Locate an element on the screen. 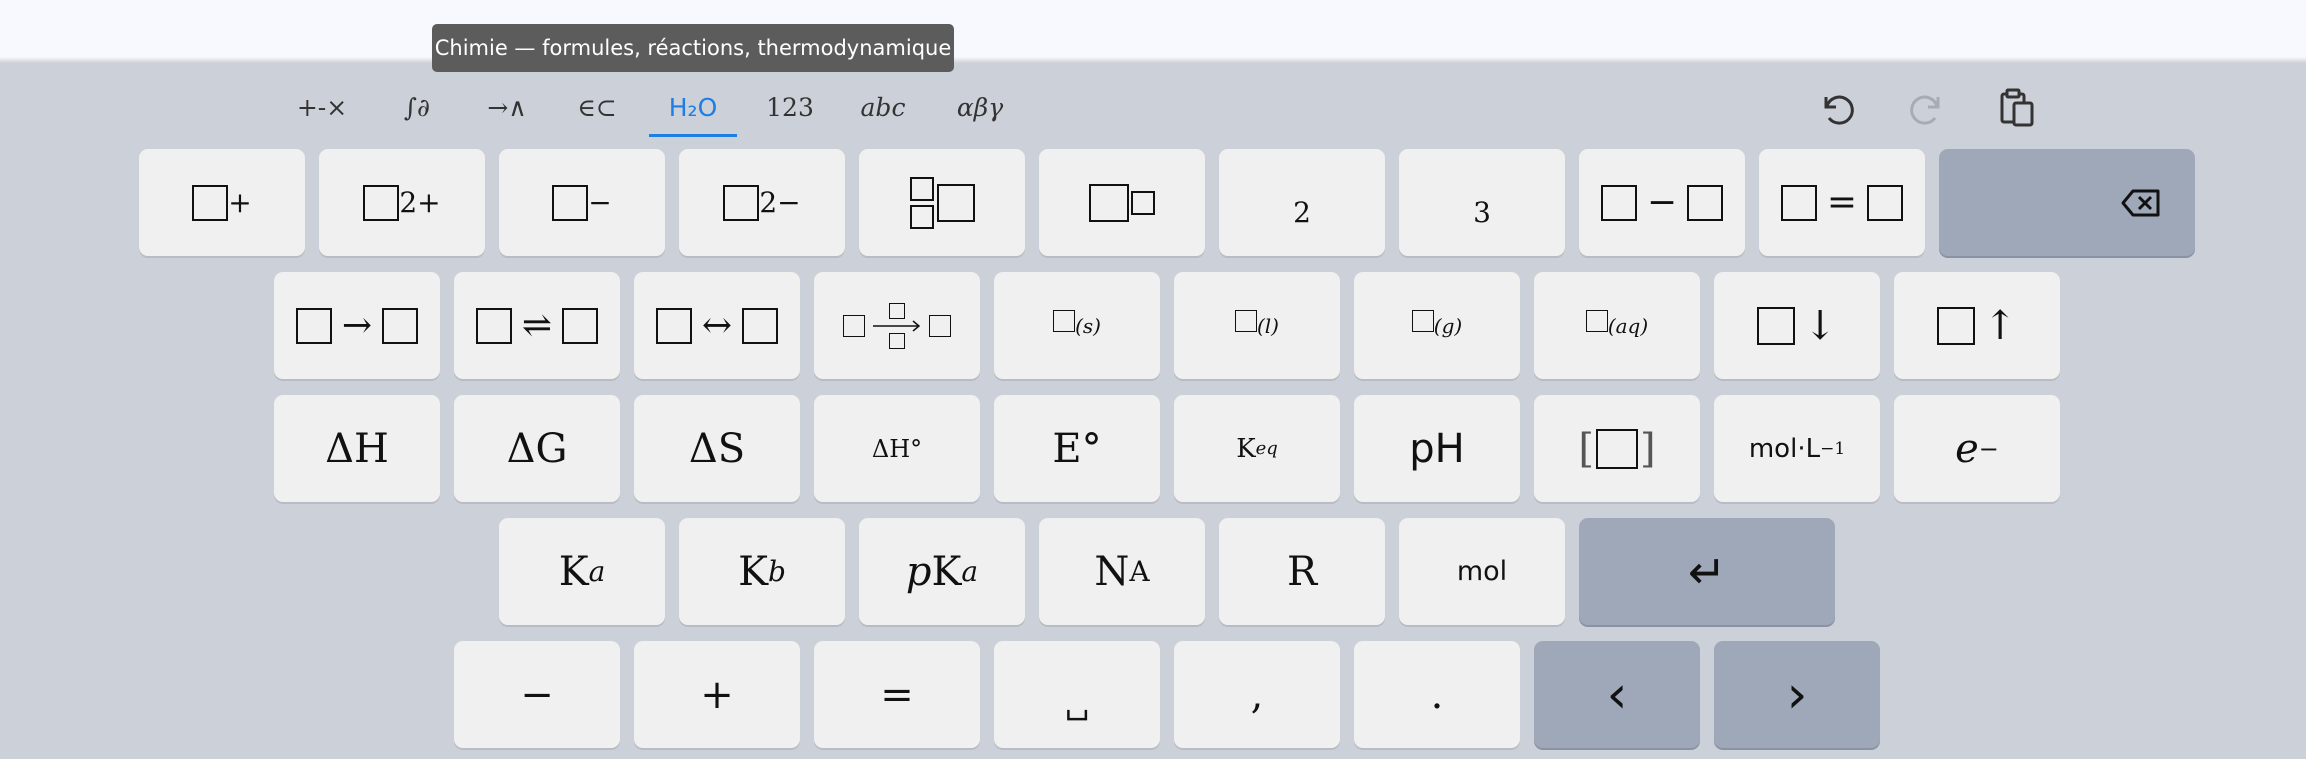 The image size is (2306, 759). key-kb: Kb is located at coordinates (762, 571).